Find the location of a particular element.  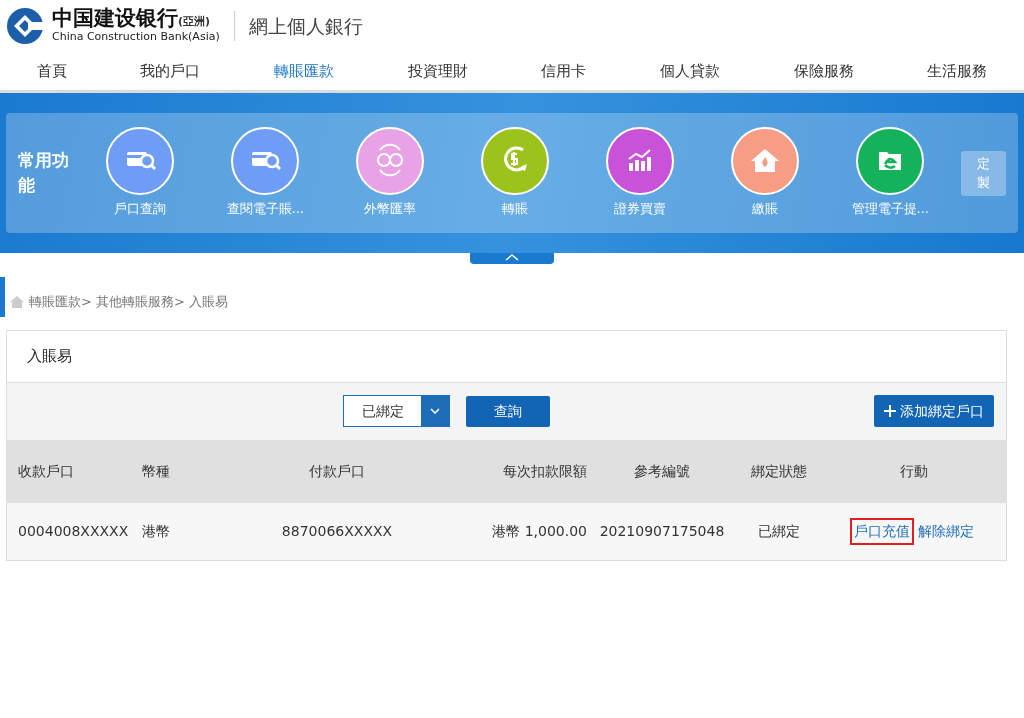

nav-tab: 首頁 is located at coordinates (51, 71).